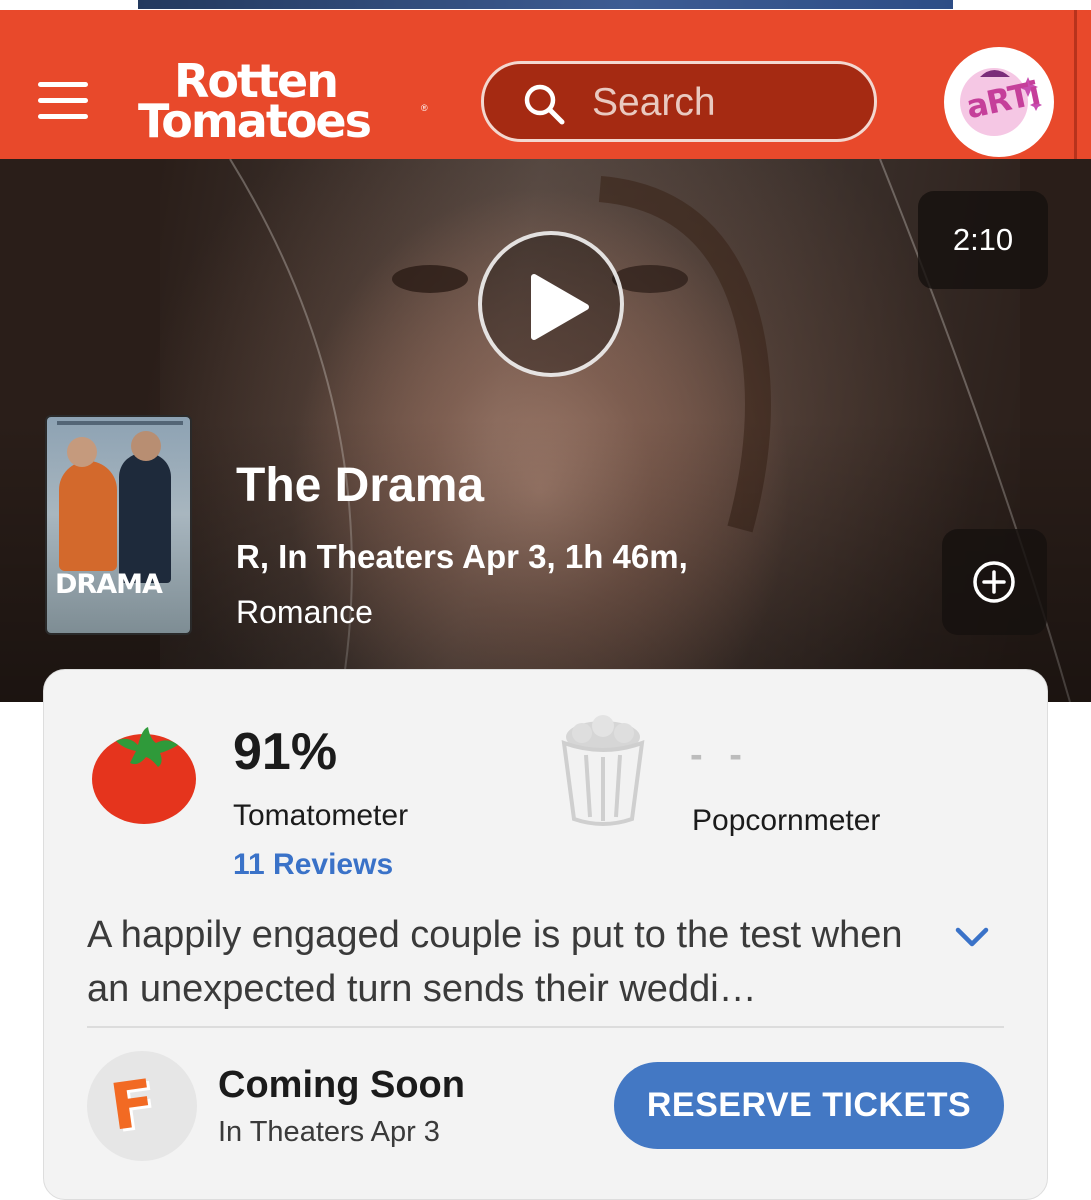  What do you see at coordinates (424, 108) in the screenshot?
I see `registered-mark: ®` at bounding box center [424, 108].